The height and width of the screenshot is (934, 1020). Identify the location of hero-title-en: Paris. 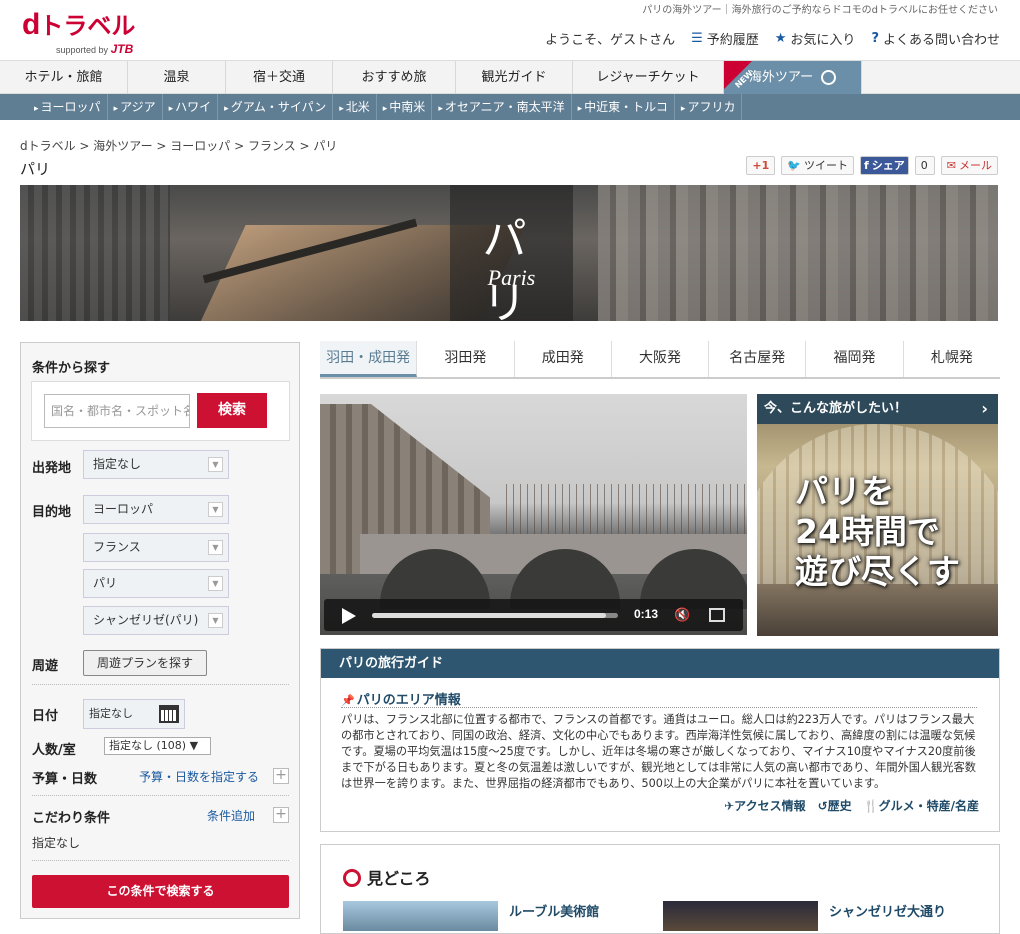
(511, 277).